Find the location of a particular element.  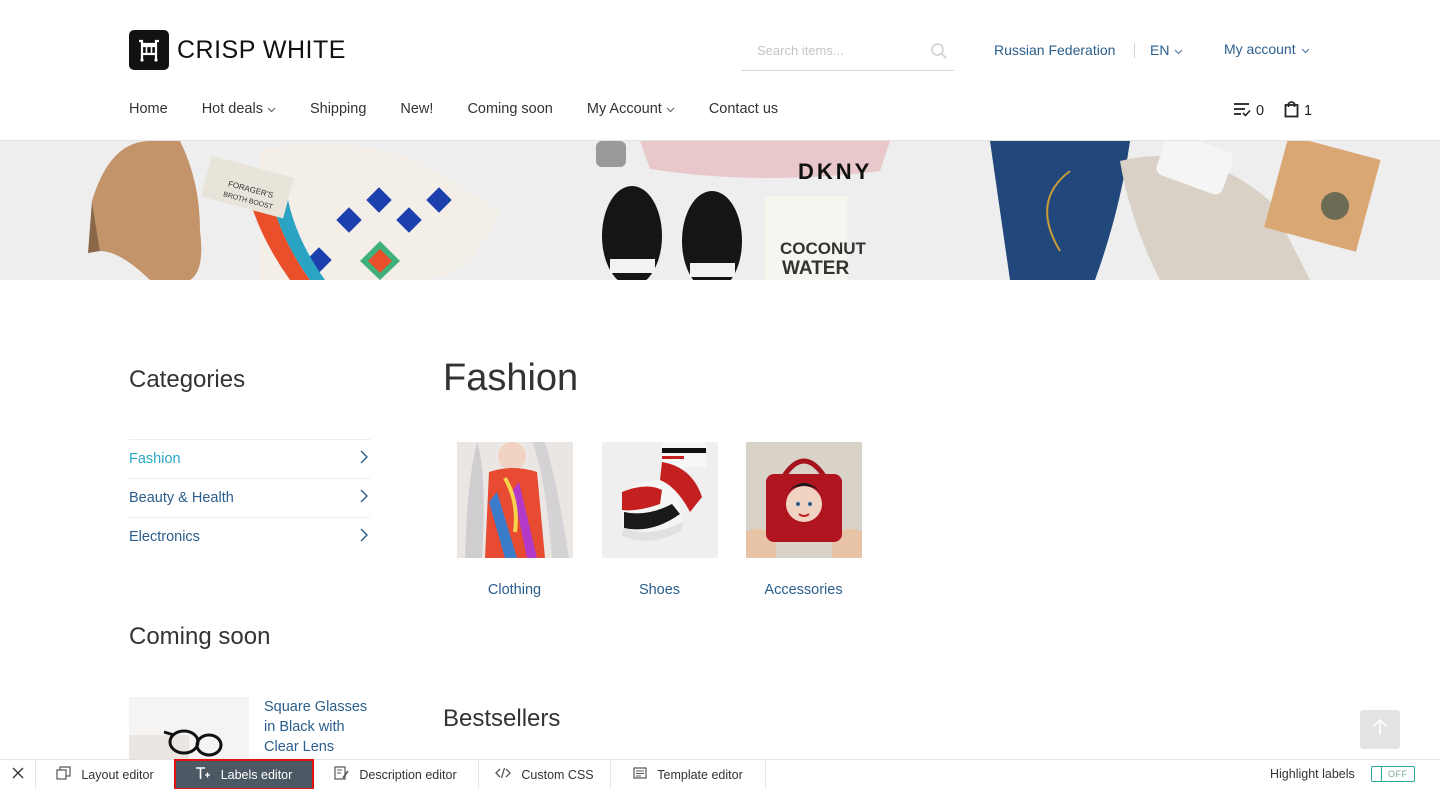

code-icon is located at coordinates (508, 774).